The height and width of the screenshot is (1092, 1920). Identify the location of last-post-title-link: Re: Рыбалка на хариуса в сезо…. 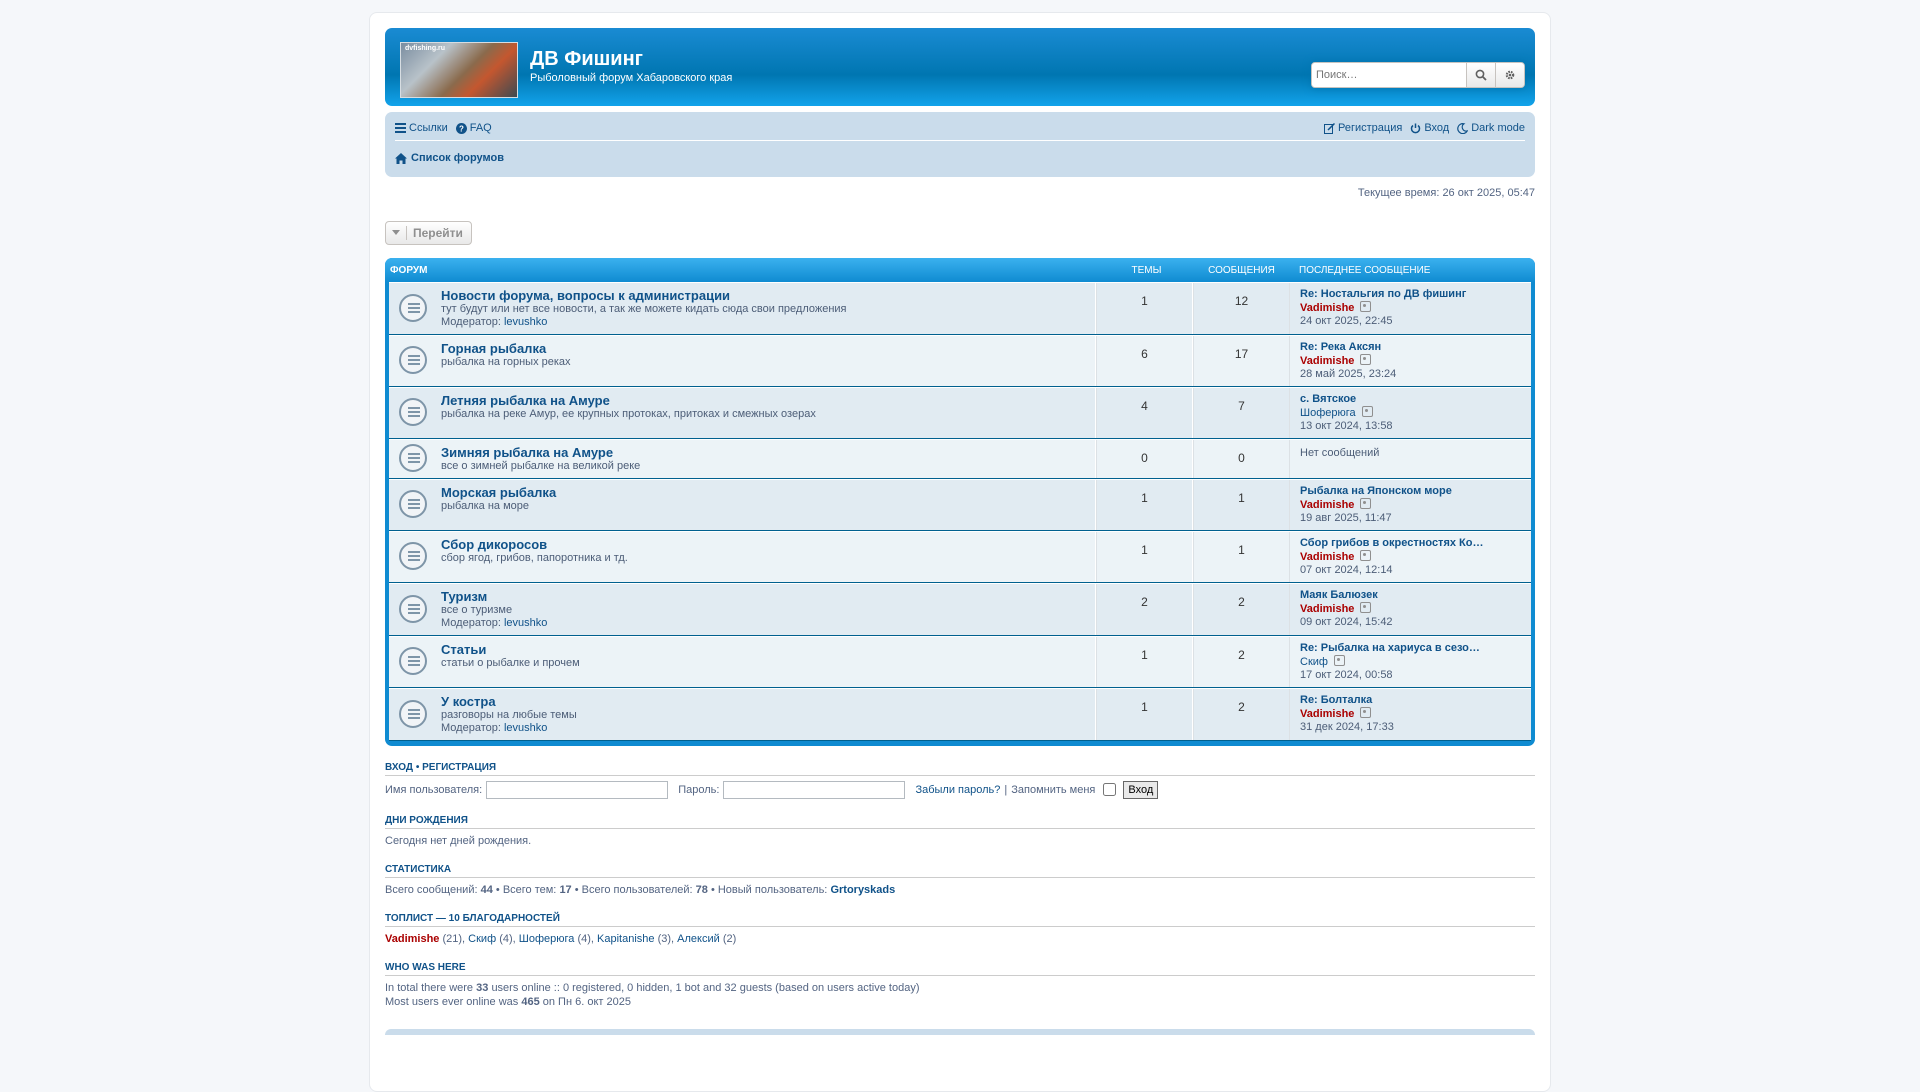
(1410, 648).